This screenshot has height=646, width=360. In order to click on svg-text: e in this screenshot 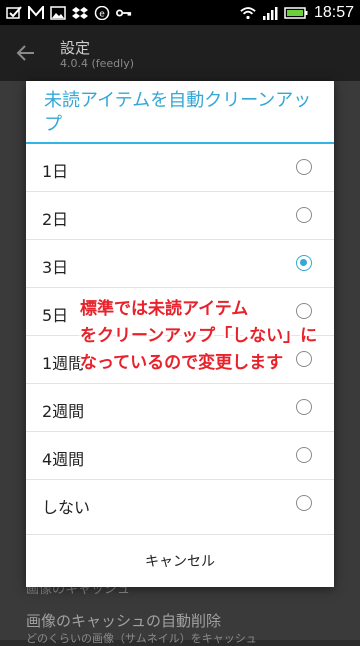, I will do `click(102, 14)`.